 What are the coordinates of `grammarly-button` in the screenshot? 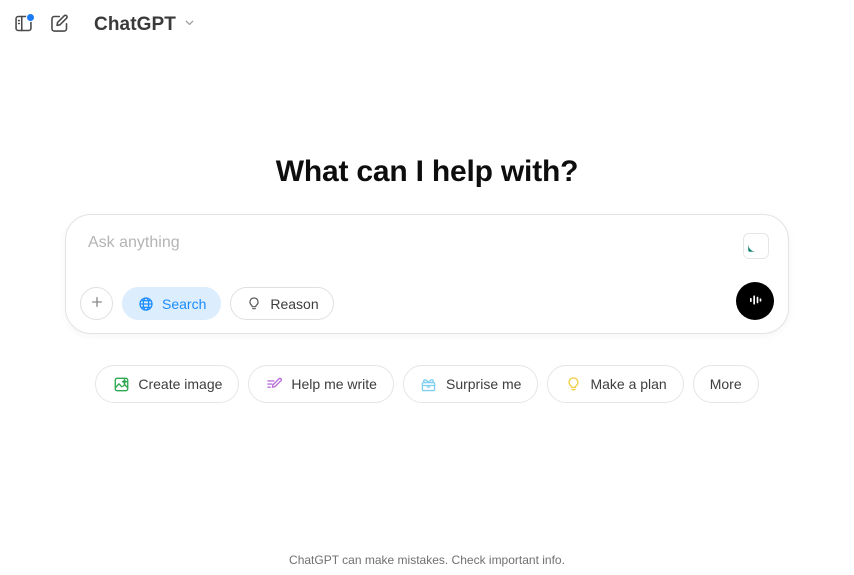 It's located at (756, 246).